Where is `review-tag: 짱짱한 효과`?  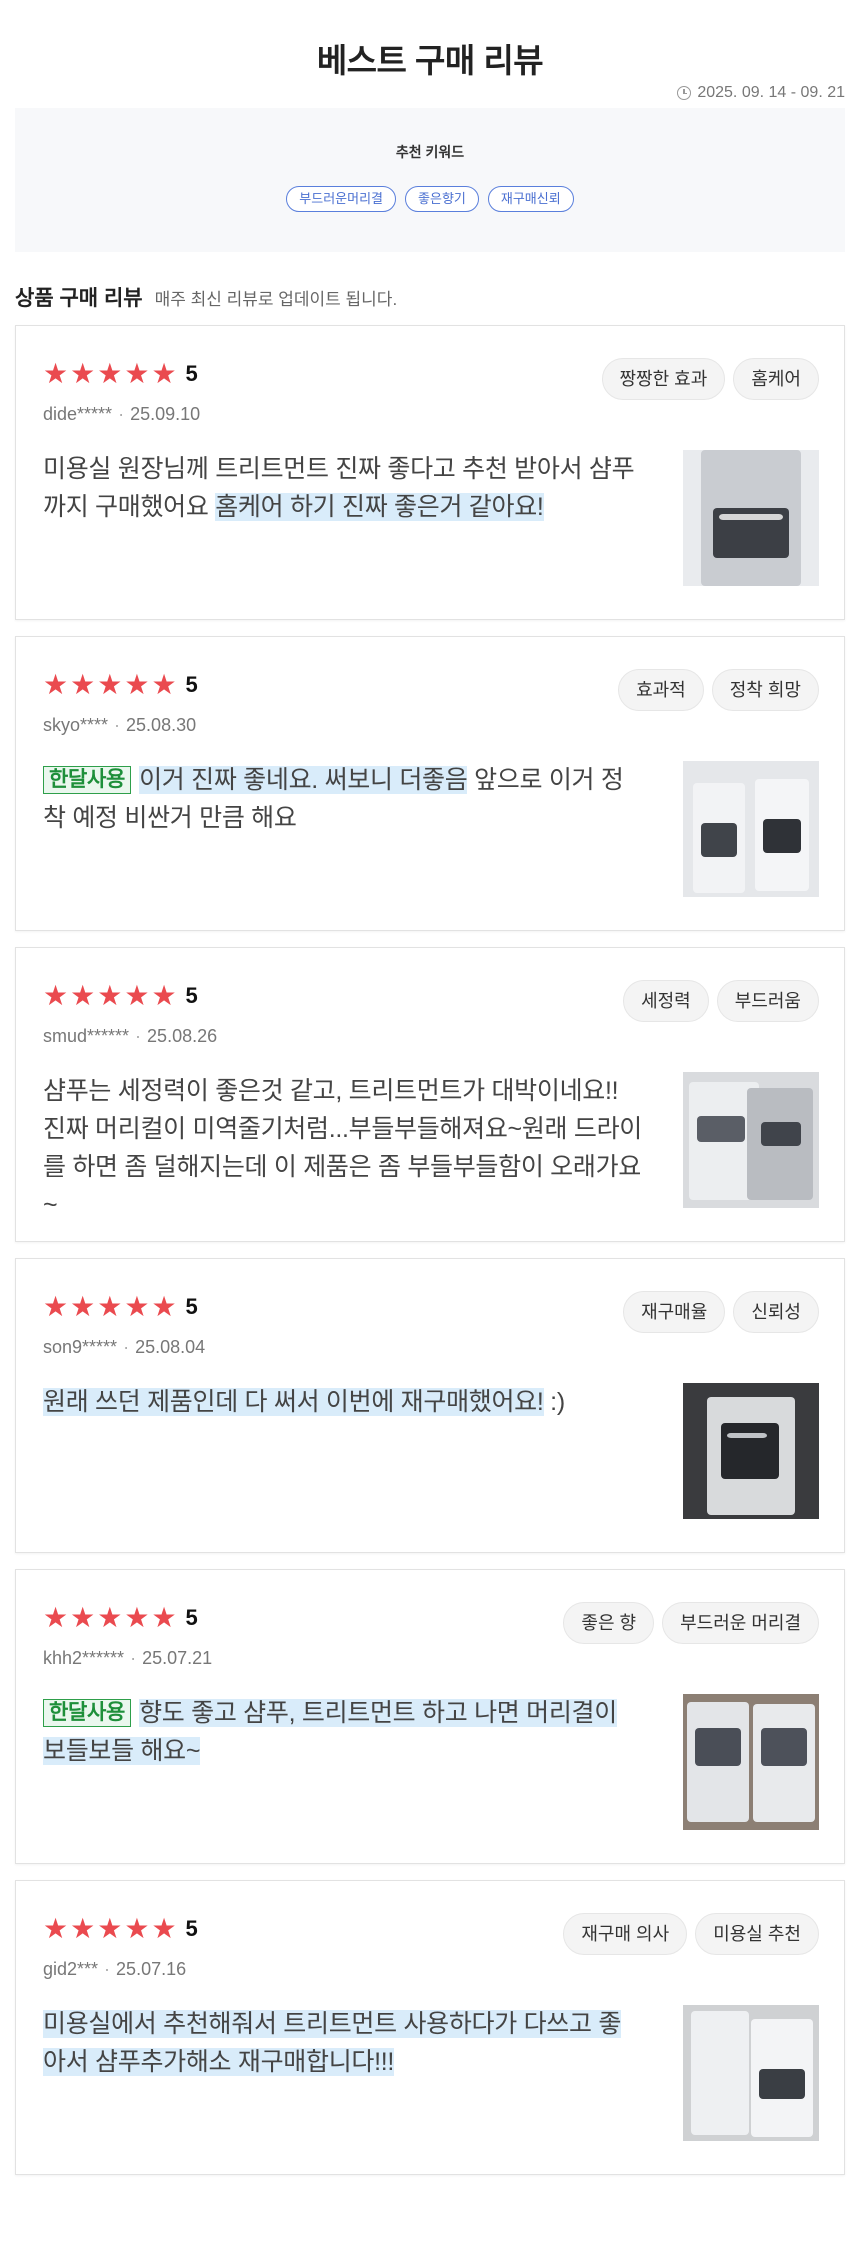
review-tag: 짱짱한 효과 is located at coordinates (663, 379).